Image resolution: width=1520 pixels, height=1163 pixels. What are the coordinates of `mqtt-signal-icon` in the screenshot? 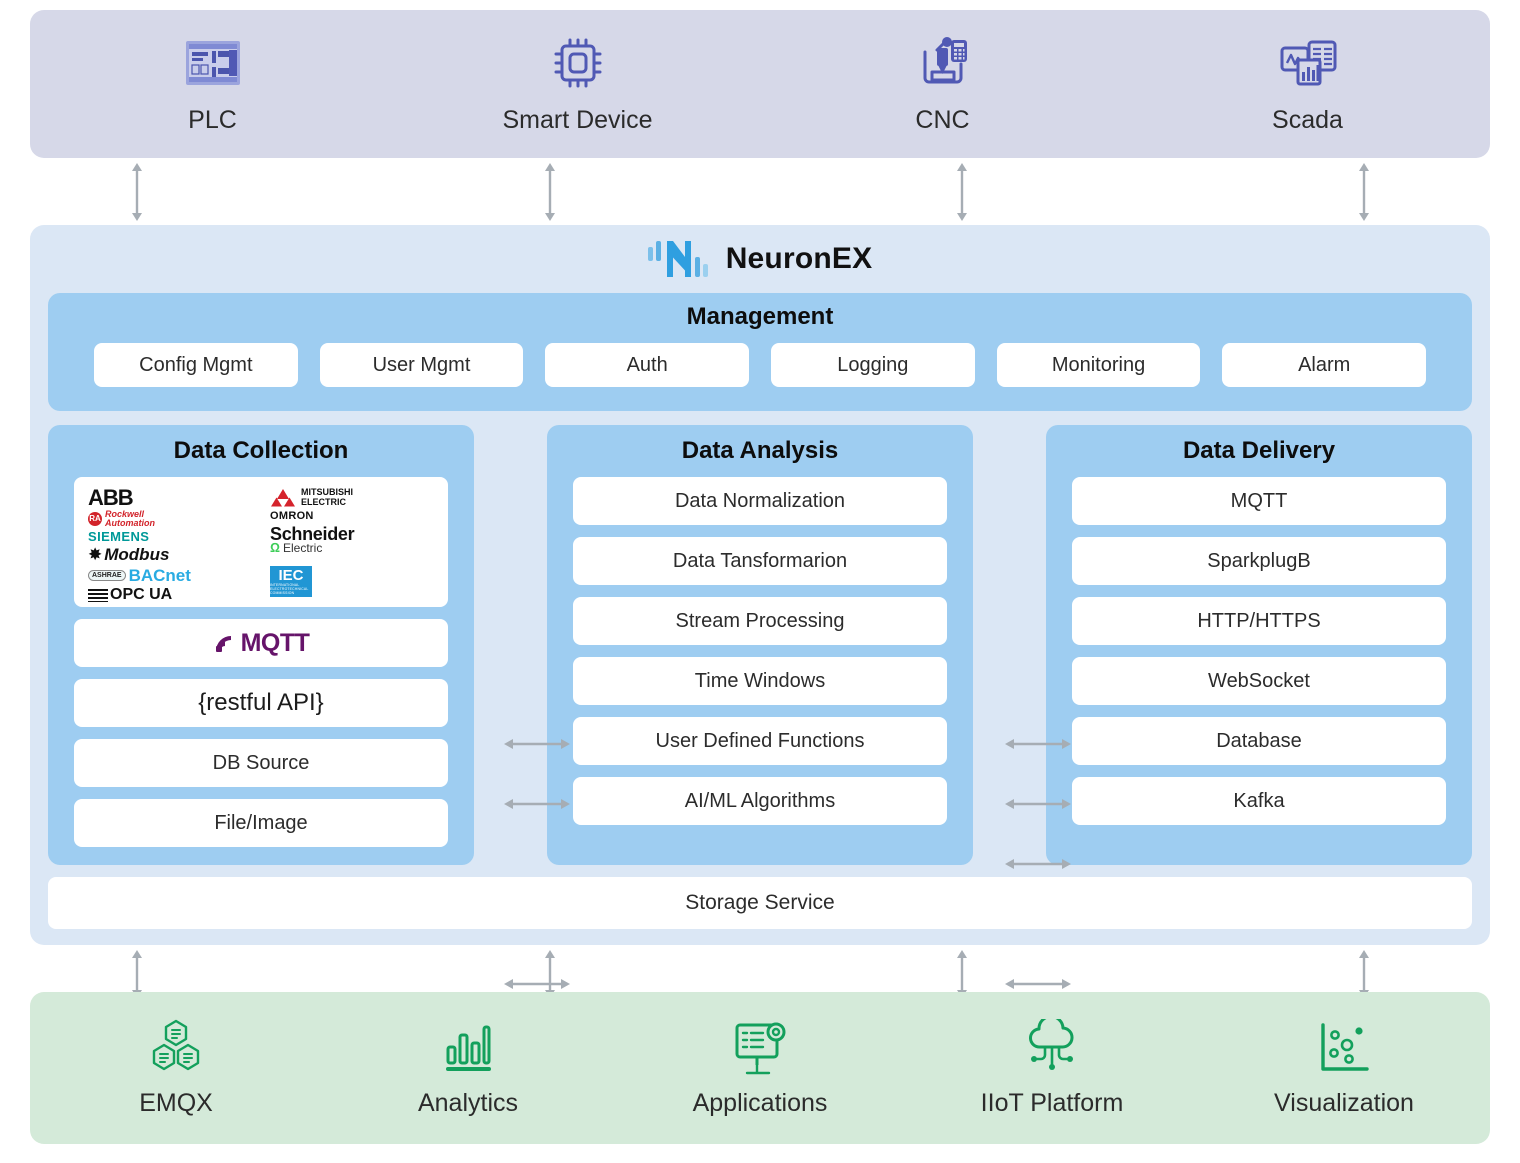 It's located at (223, 644).